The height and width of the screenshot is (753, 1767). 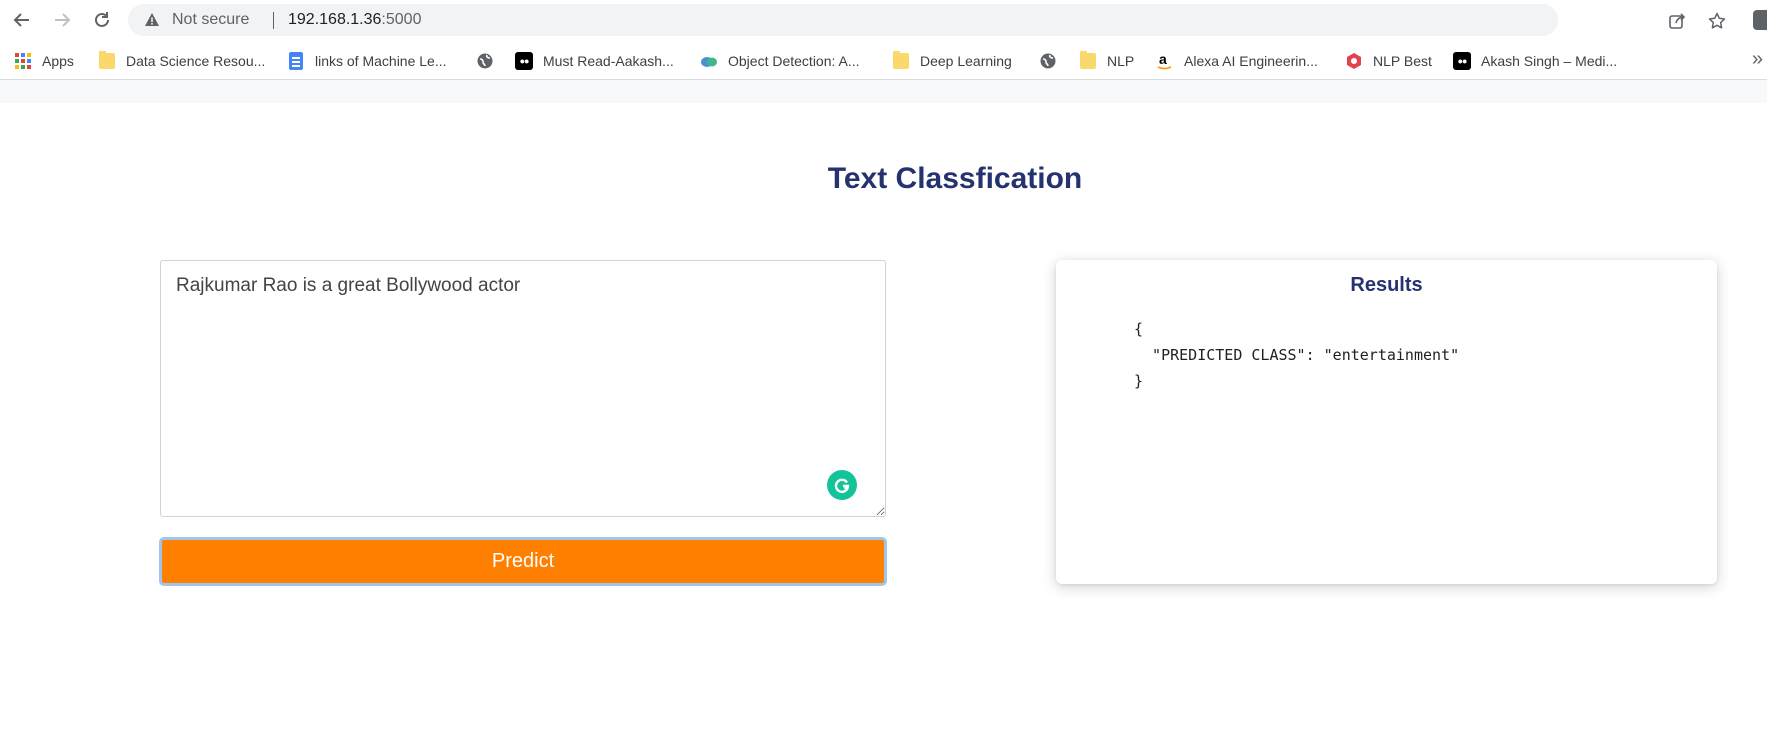 I want to click on page-header-strip, so click(x=883, y=91).